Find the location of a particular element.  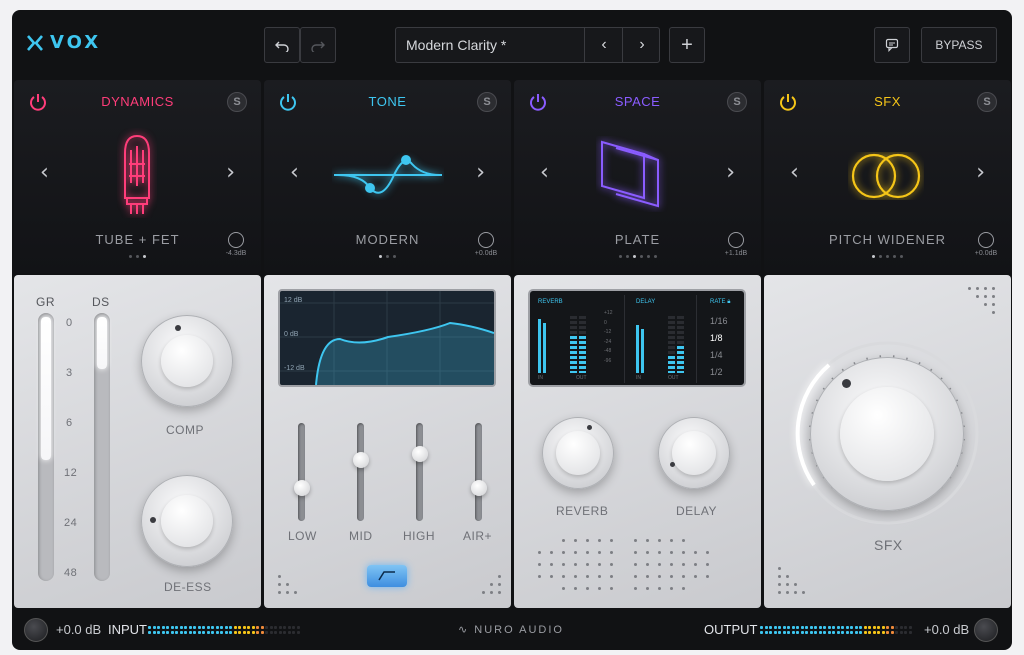

tone-panel: 12 dB 0 dB -12 dB LOW MID HIGH AIR+ is located at coordinates (387, 441).